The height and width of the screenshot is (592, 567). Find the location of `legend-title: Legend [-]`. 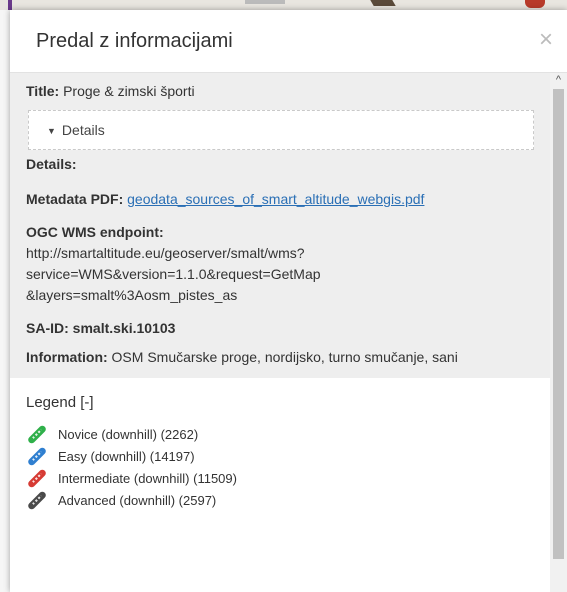

legend-title: Legend [-] is located at coordinates (282, 402).